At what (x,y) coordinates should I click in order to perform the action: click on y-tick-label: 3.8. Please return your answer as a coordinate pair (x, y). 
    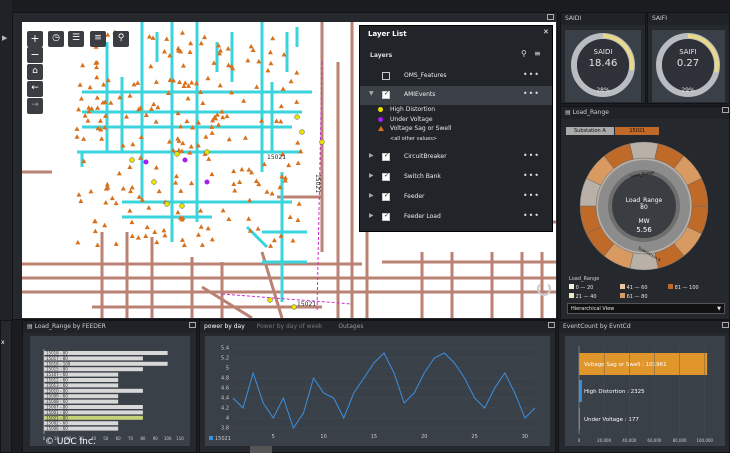
    Looking at the image, I should click on (225, 429).